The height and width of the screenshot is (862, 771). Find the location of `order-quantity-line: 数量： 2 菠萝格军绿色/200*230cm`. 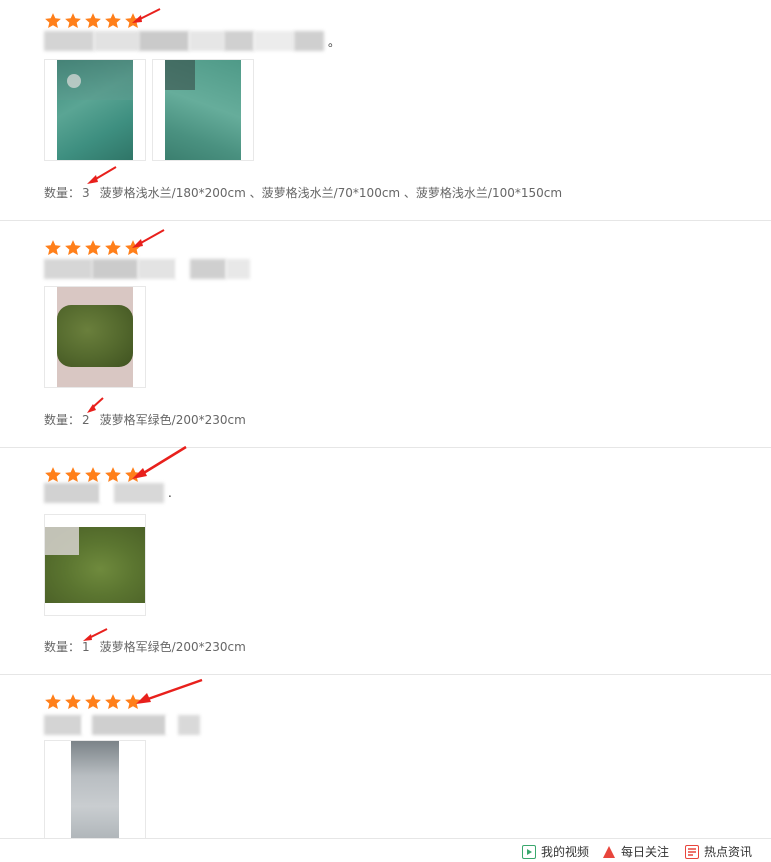

order-quantity-line: 数量： 2 菠萝格军绿色/200*230cm is located at coordinates (145, 419).